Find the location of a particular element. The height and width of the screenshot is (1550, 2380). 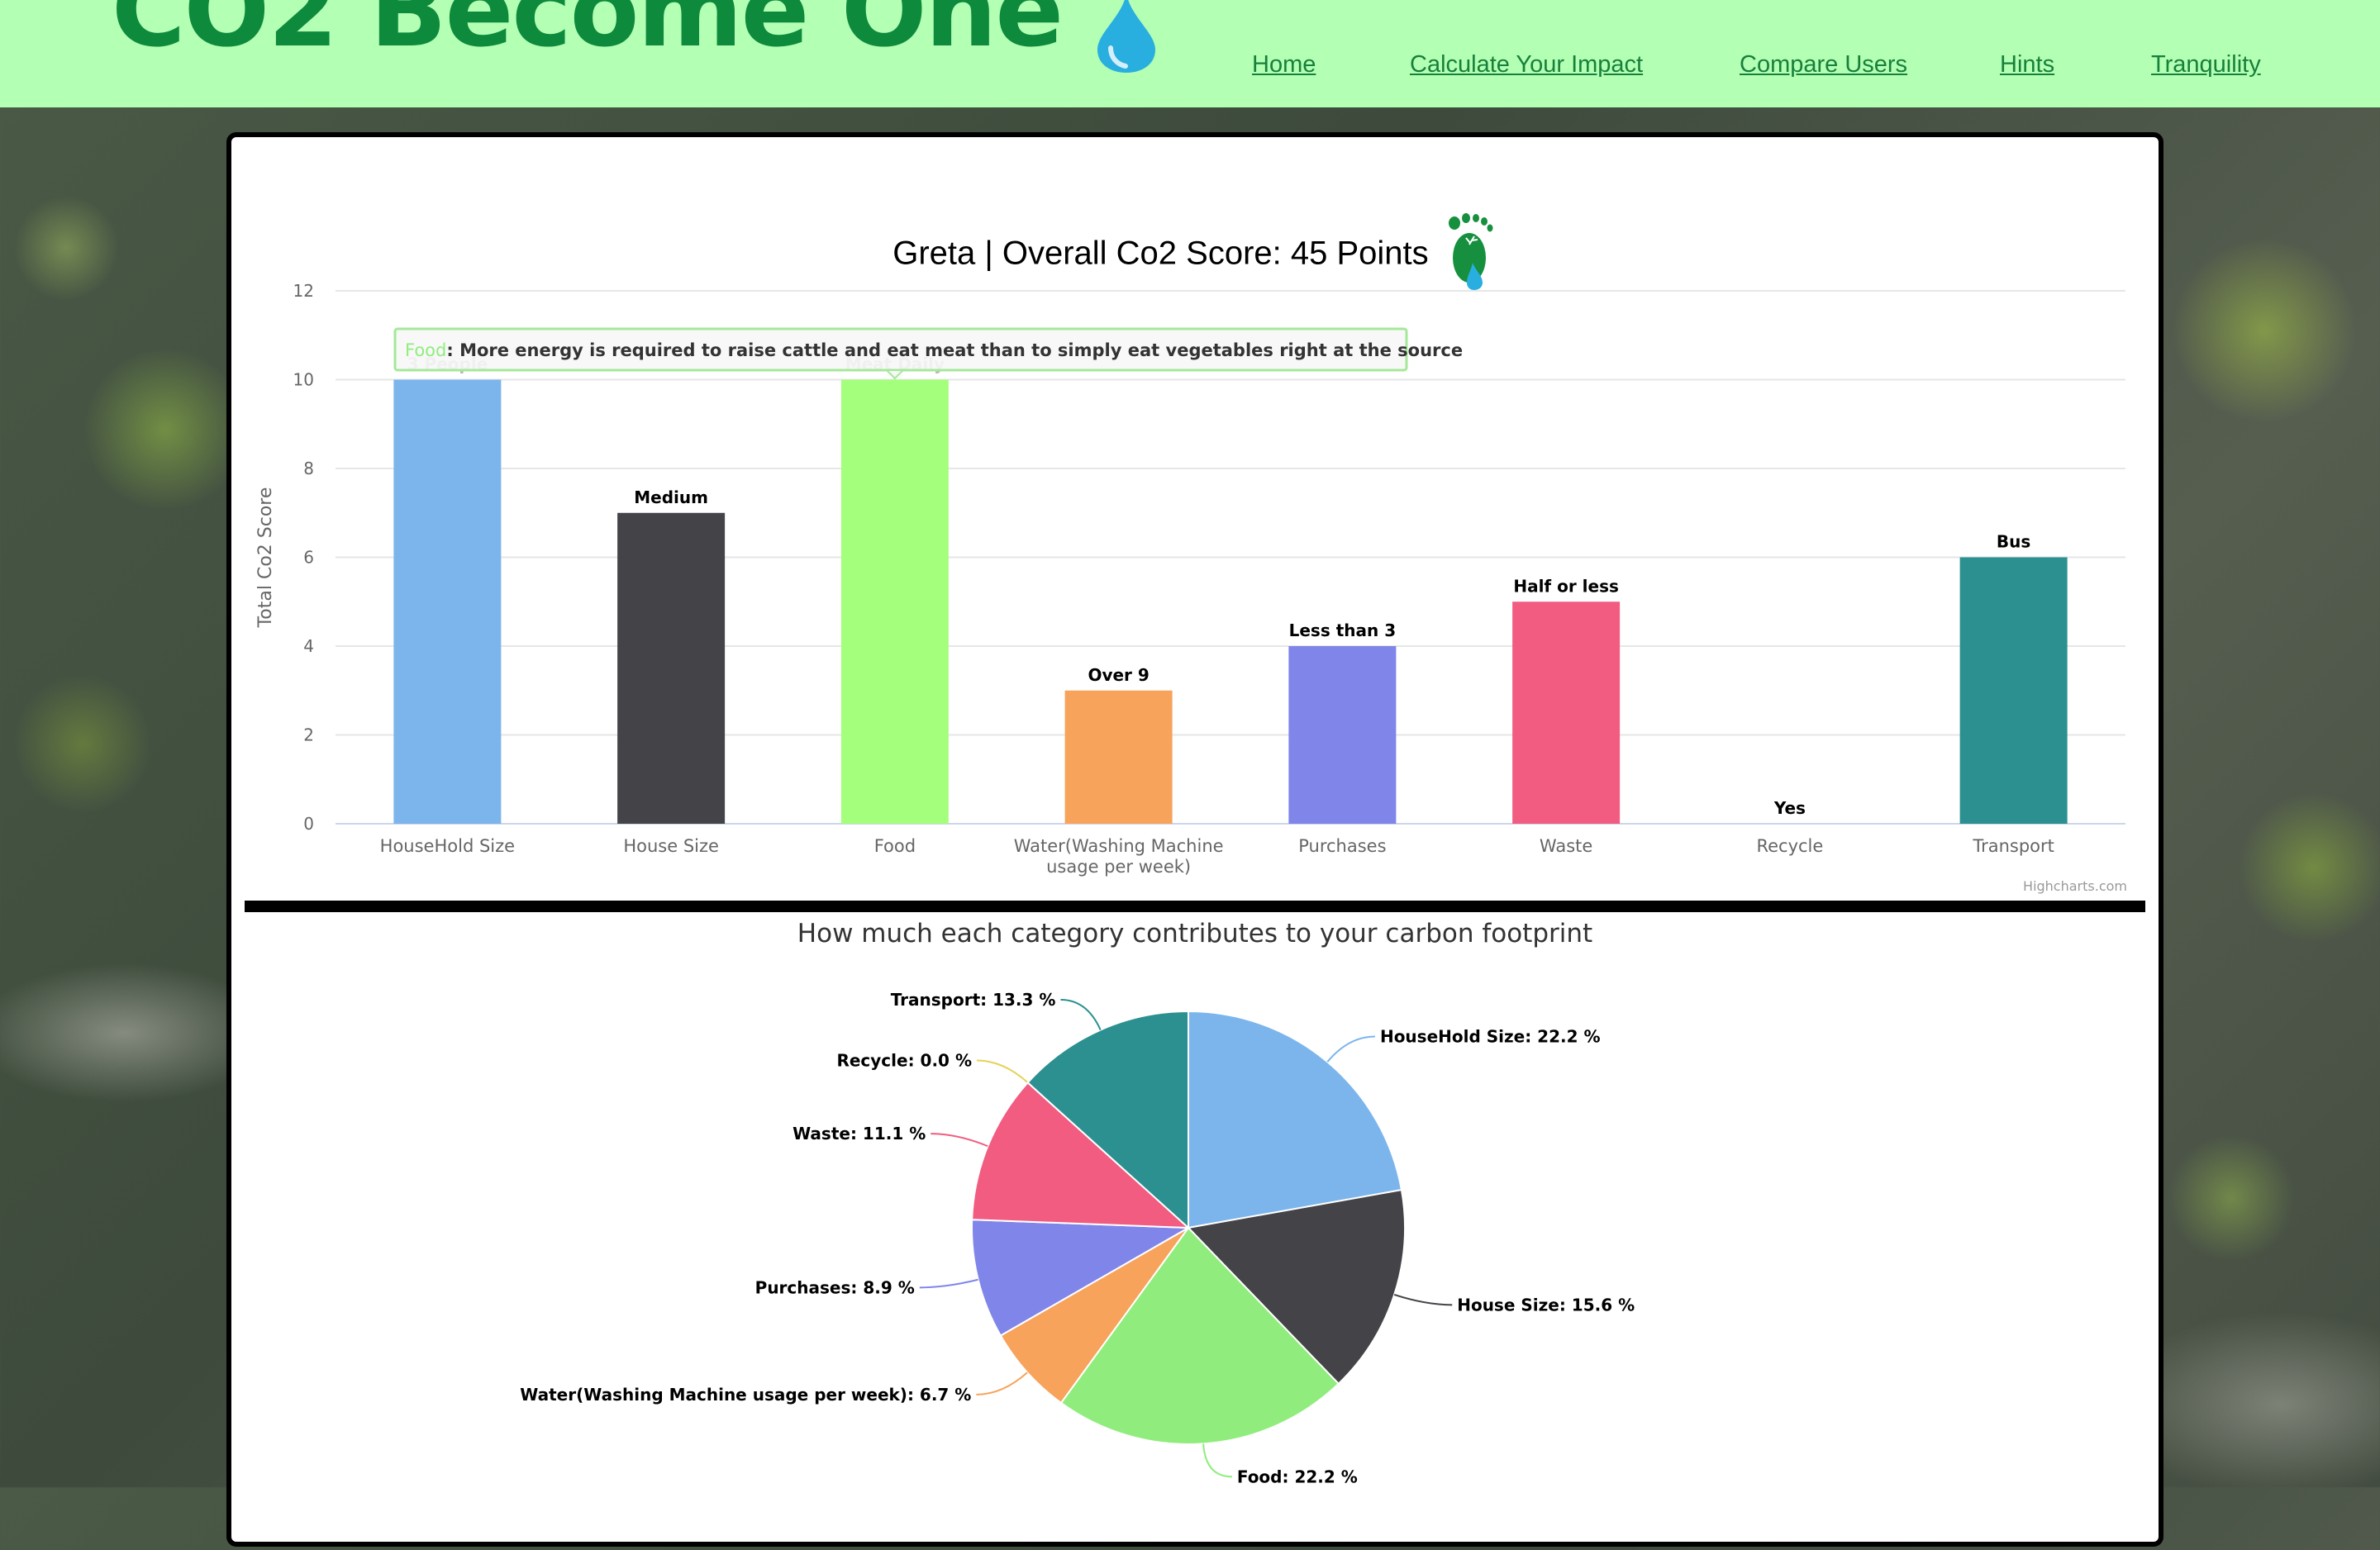

data-label: Yes is located at coordinates (1789, 808).